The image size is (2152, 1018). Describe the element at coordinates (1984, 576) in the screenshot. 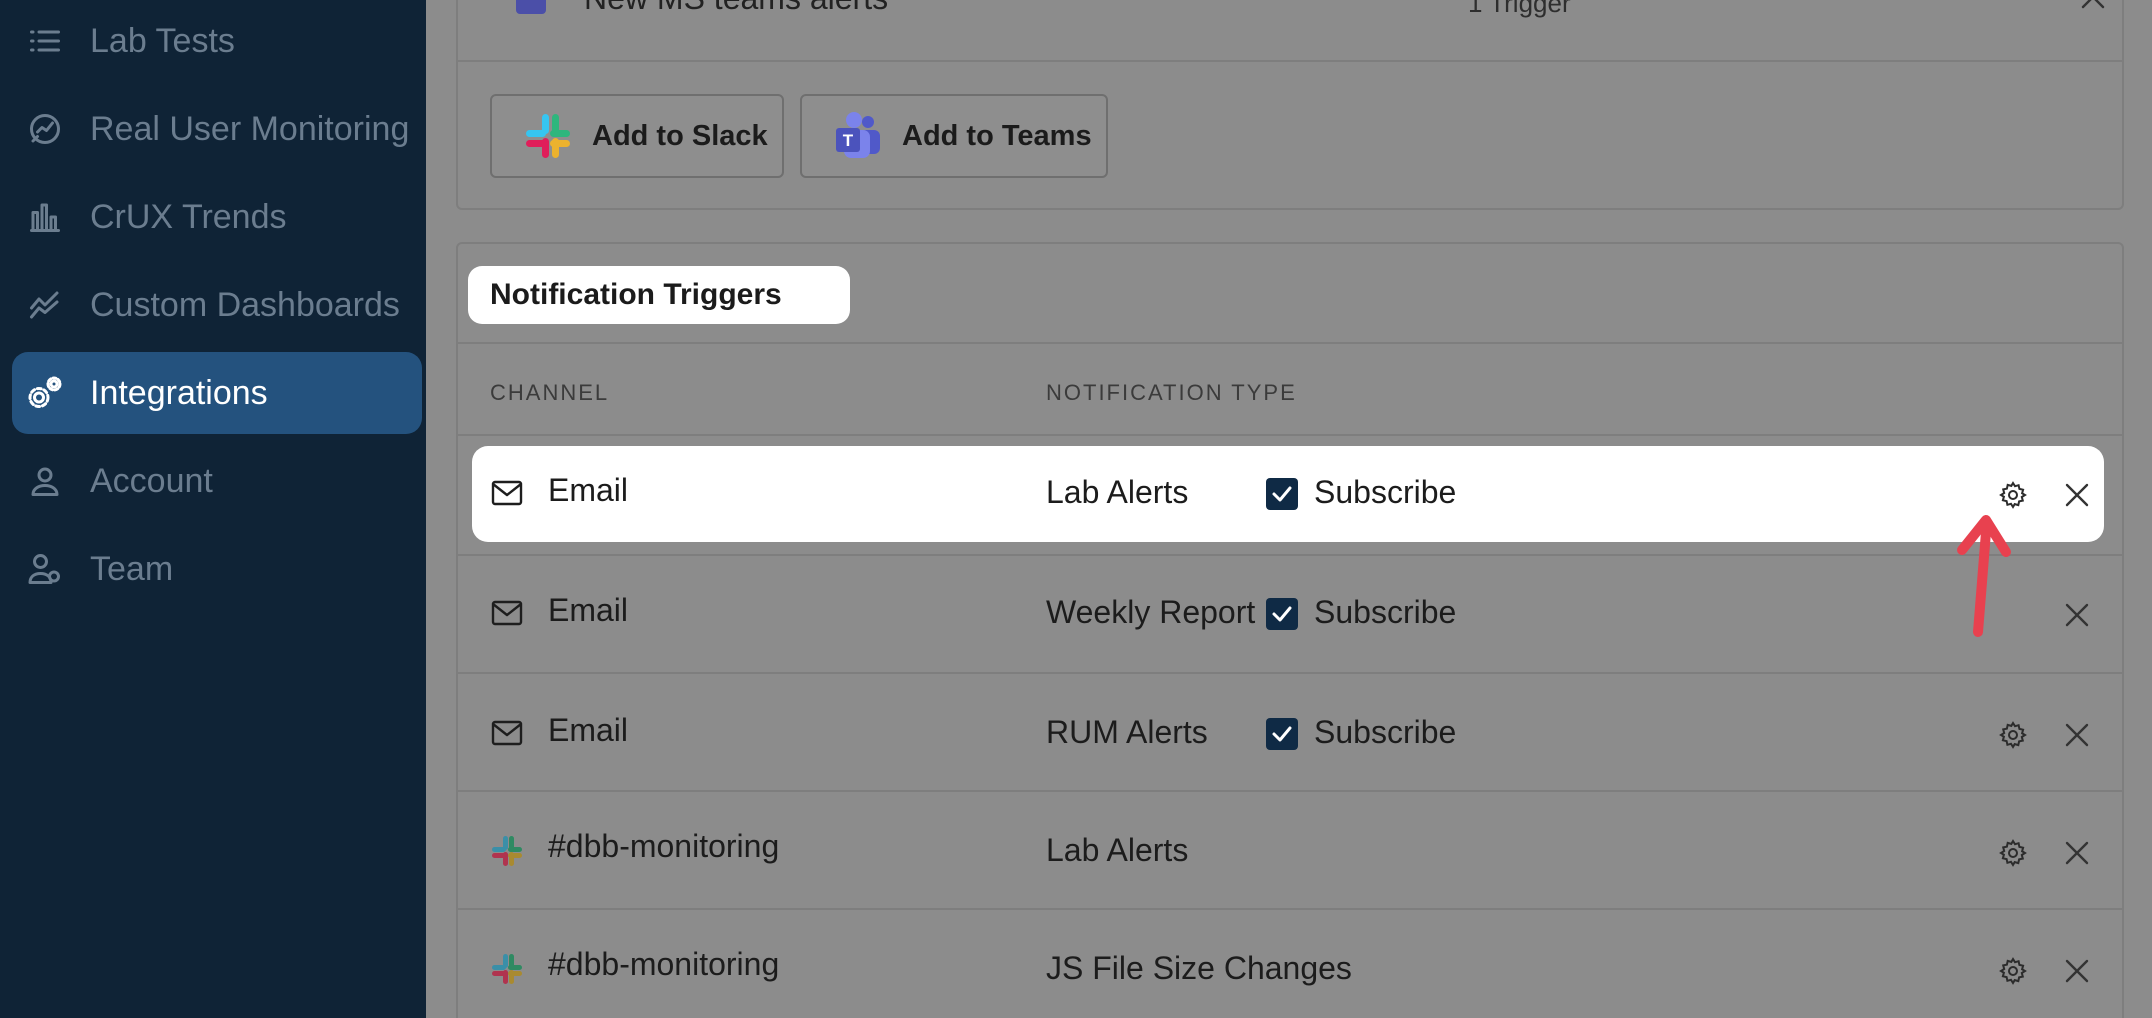

I see `annotation-arrow` at that location.